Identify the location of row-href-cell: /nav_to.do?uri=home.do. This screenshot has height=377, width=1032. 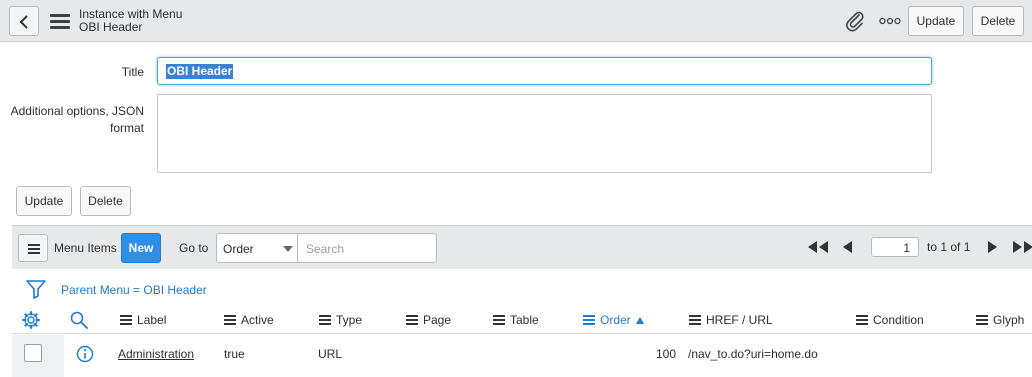
(753, 354).